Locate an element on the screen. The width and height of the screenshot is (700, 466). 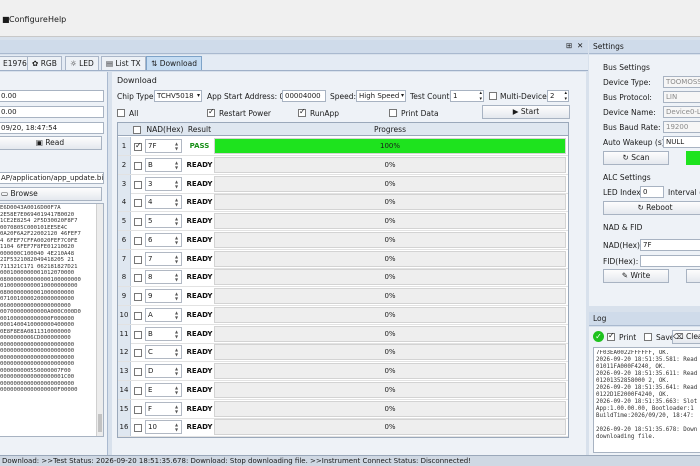
write-button: ✎ Write is located at coordinates (636, 276).